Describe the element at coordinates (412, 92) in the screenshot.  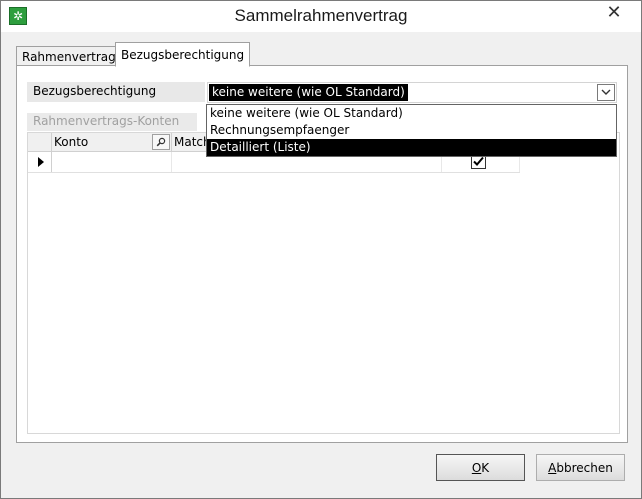
I see `bezugsberechtigung-combobox: keine weitere (wie OL Standard)` at that location.